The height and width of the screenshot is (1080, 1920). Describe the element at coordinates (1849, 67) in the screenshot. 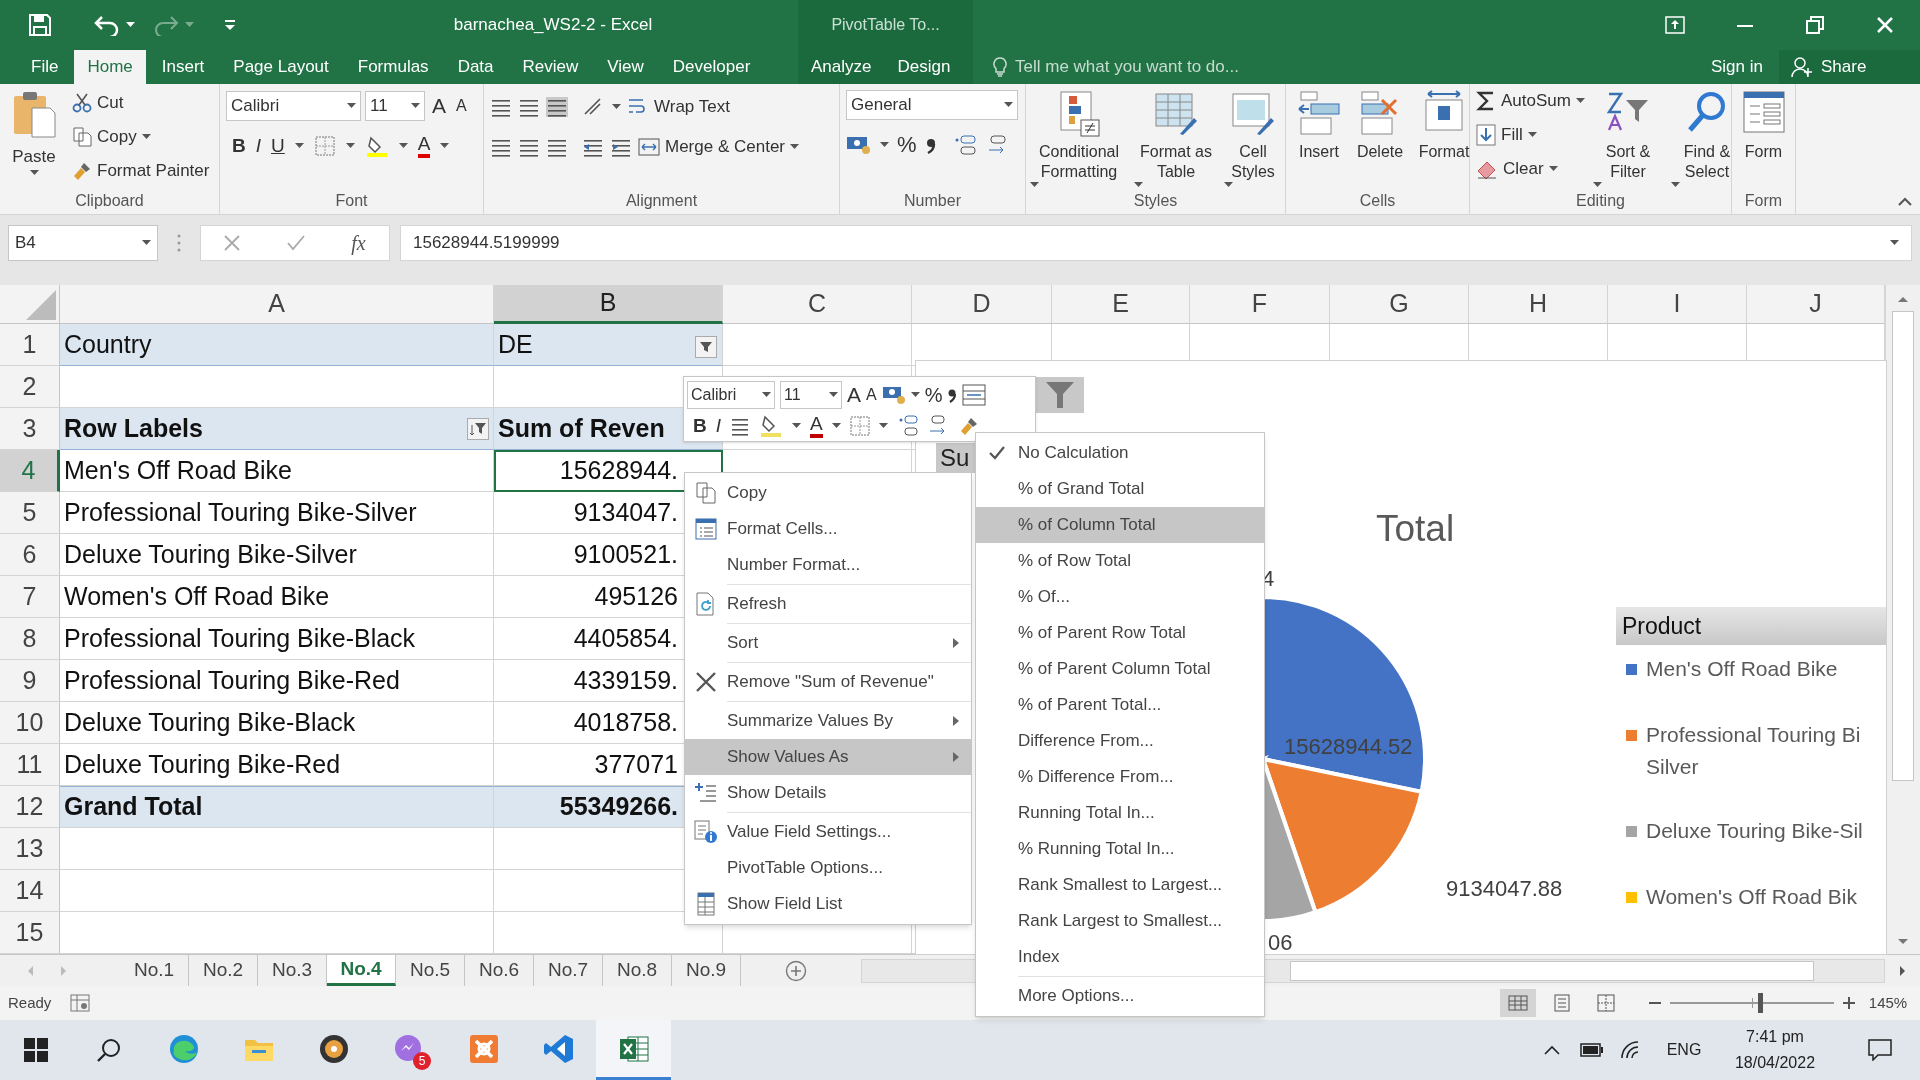

I see `share-button: Share` at that location.